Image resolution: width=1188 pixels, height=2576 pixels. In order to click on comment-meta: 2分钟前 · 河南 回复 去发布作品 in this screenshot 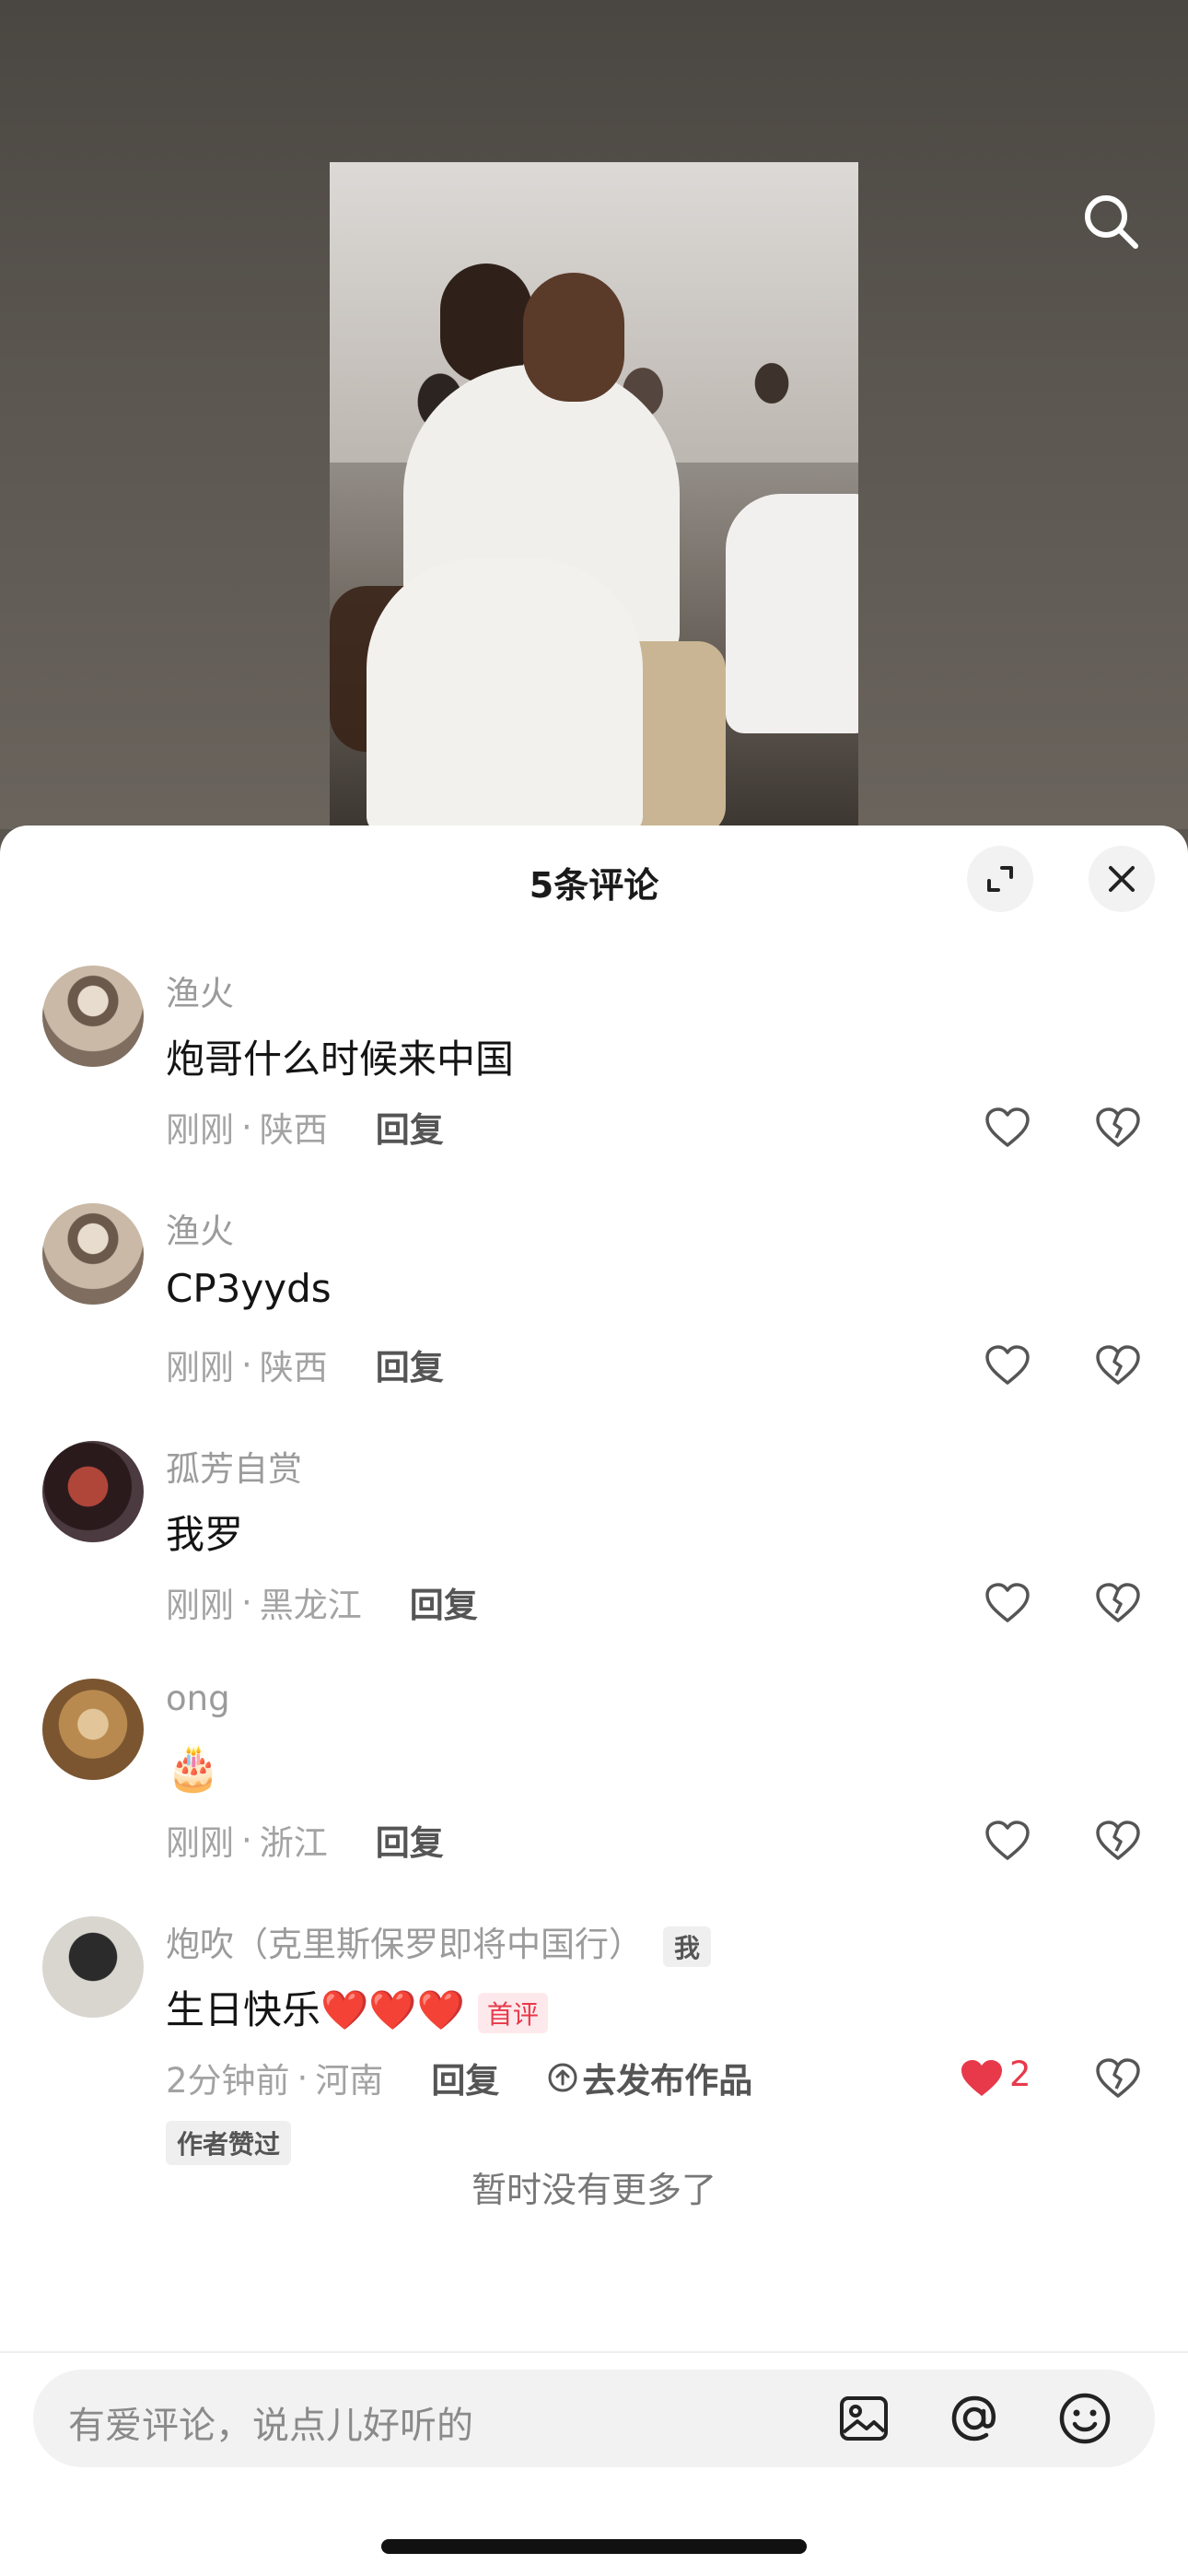, I will do `click(459, 2077)`.